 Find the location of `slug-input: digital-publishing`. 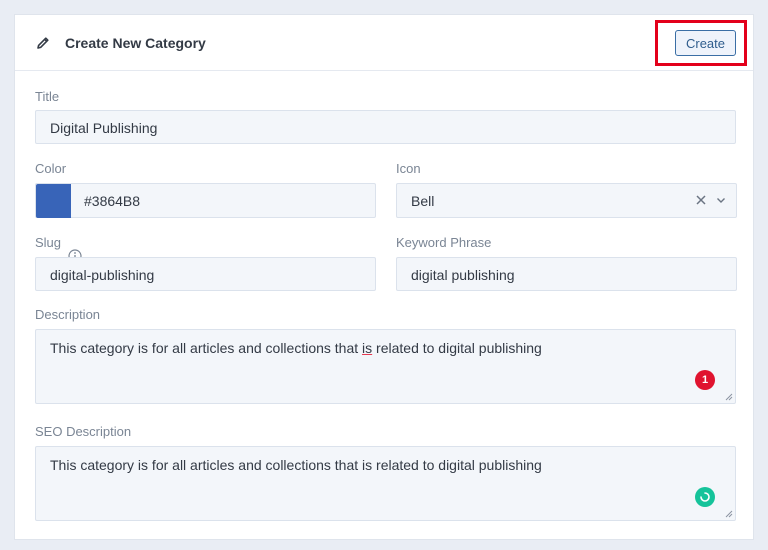

slug-input: digital-publishing is located at coordinates (205, 274).